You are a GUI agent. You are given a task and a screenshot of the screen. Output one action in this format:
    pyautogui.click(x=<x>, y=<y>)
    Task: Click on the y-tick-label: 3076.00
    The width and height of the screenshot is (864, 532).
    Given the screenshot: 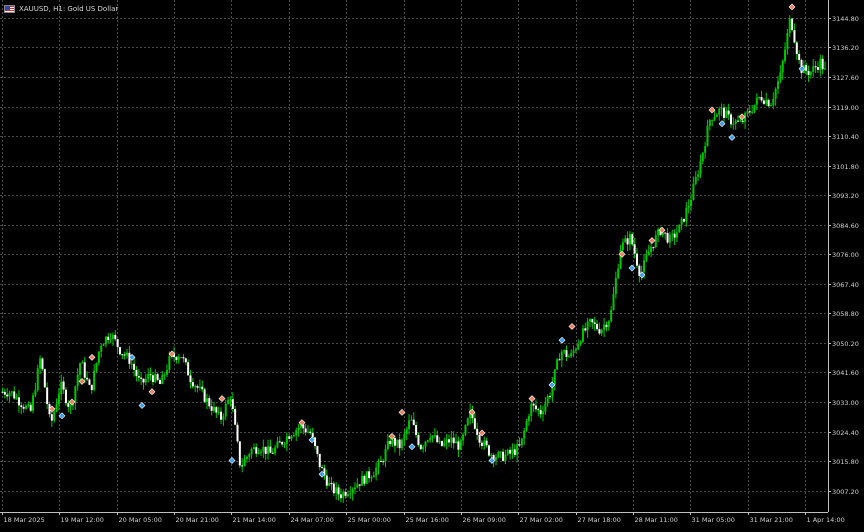 What is the action you would take?
    pyautogui.click(x=845, y=255)
    